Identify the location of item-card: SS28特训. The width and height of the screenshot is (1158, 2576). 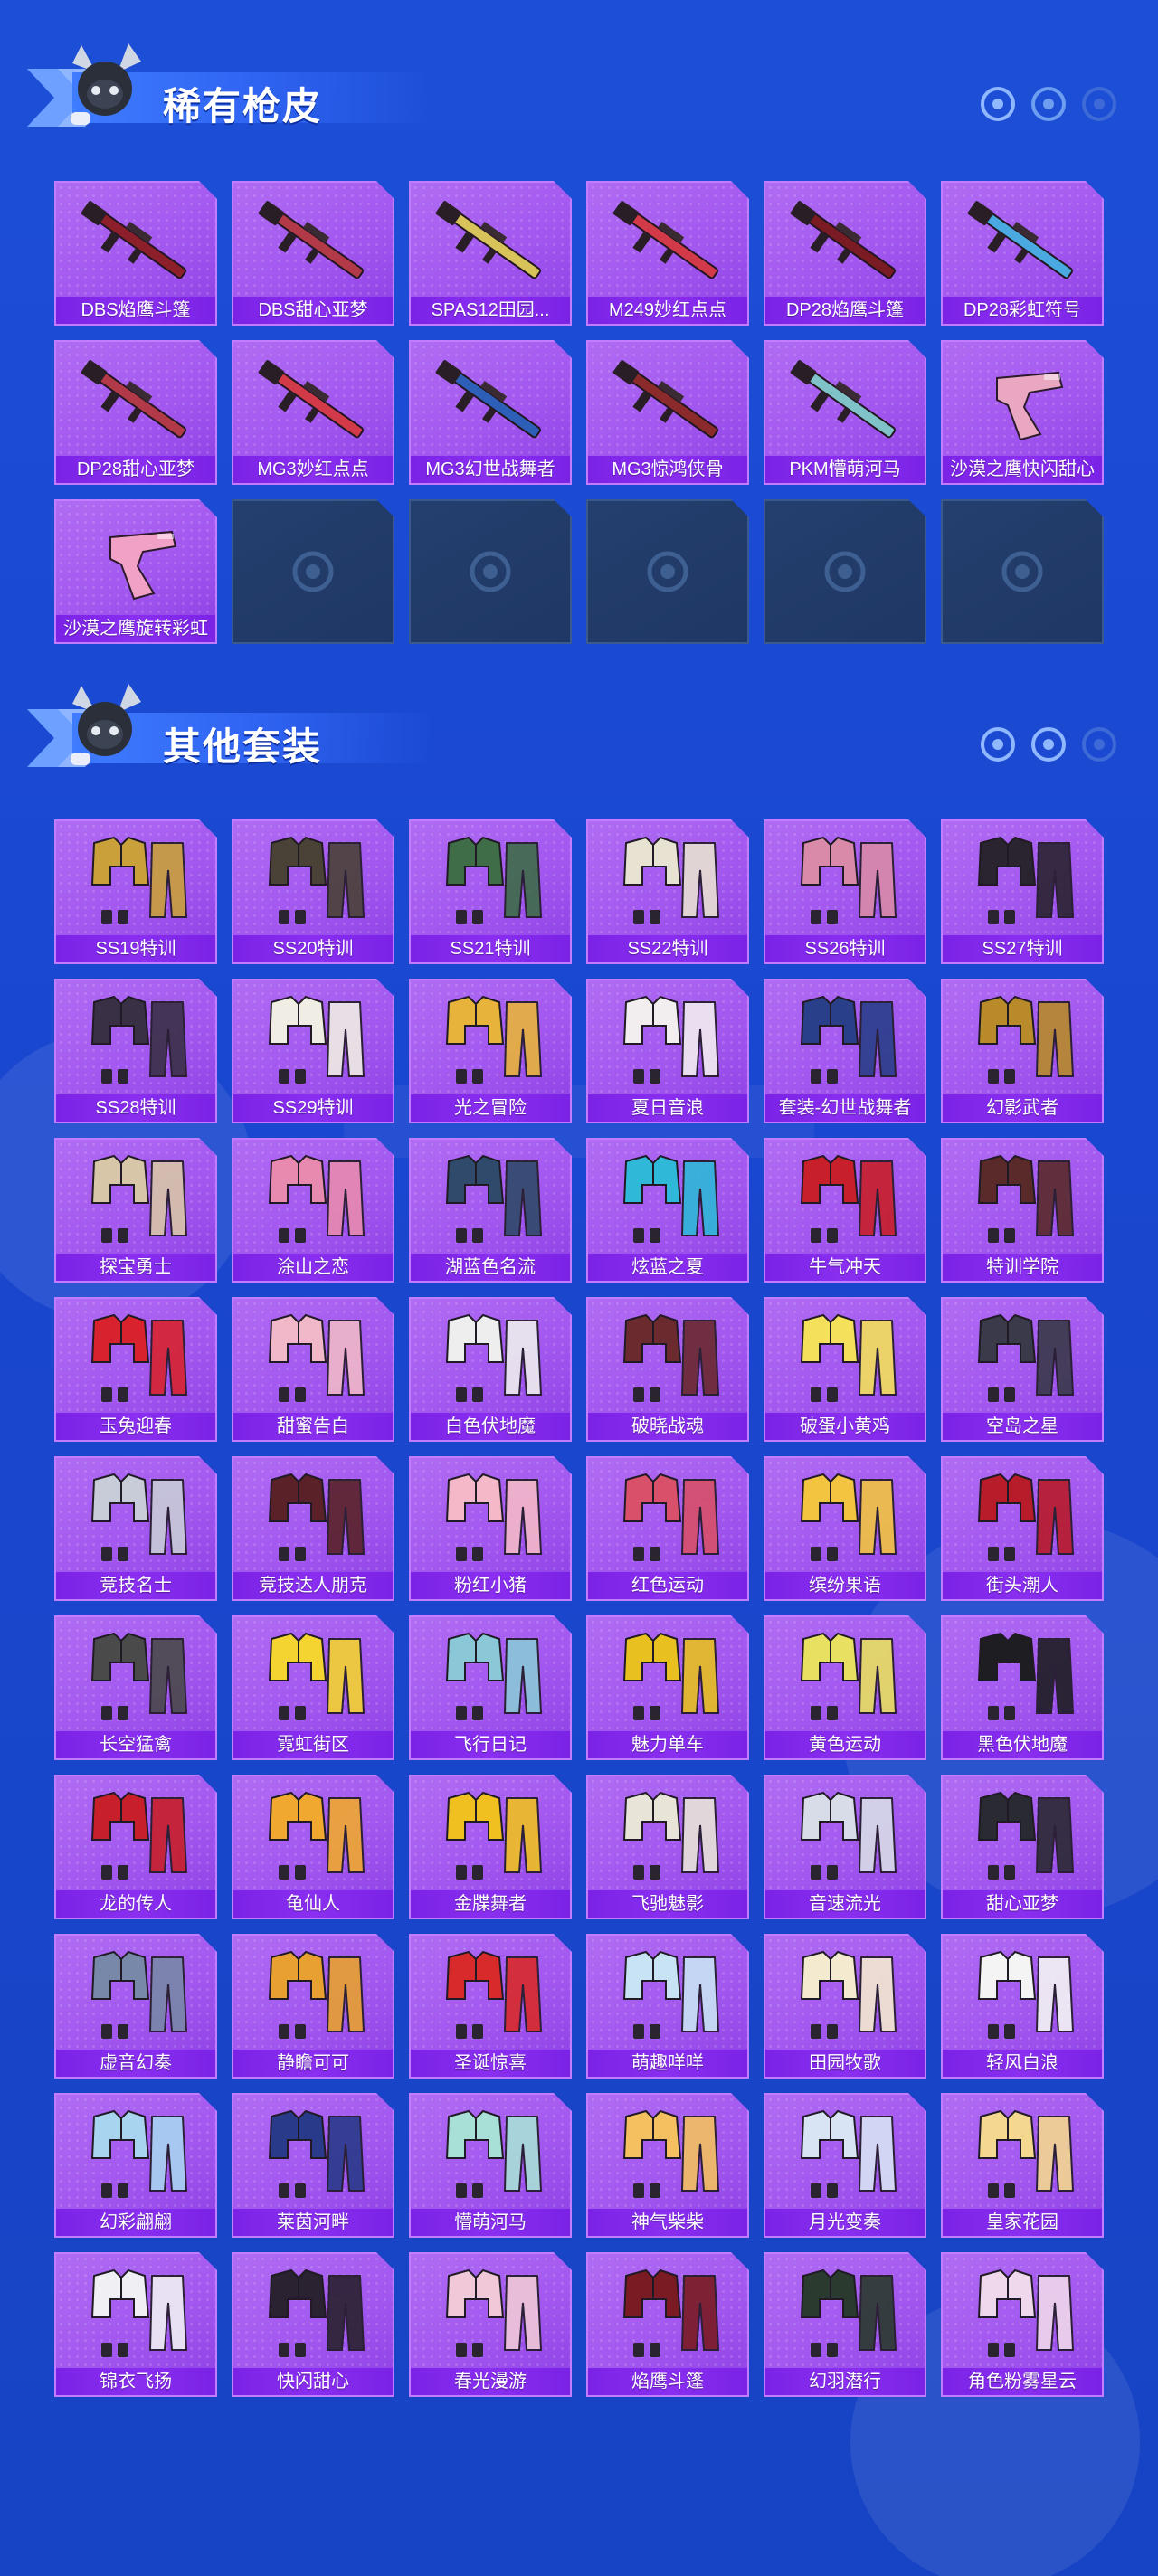
(135, 1051).